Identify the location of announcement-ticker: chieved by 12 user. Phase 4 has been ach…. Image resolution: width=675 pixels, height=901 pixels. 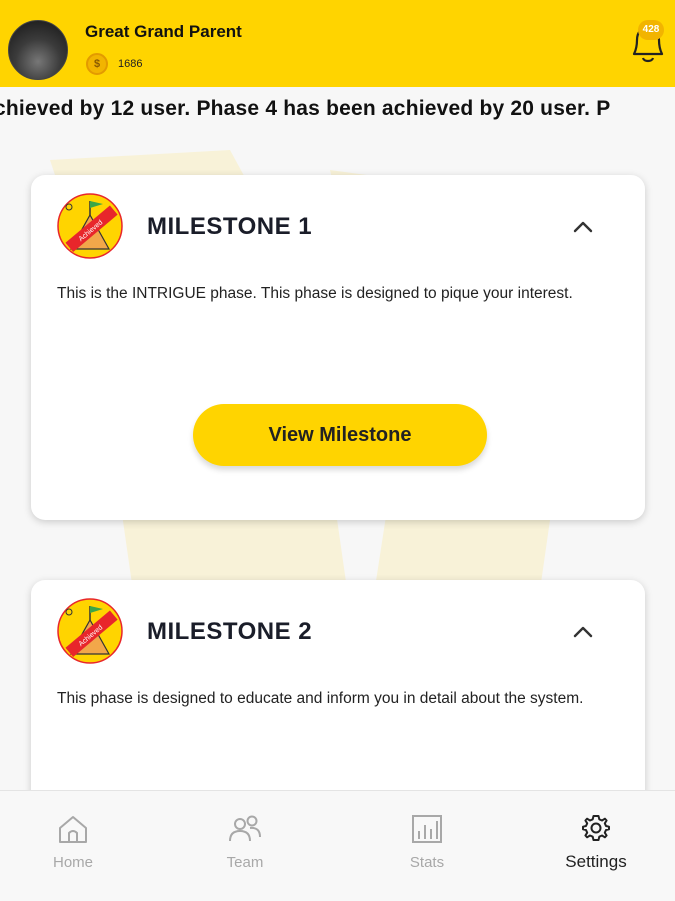
(337, 109).